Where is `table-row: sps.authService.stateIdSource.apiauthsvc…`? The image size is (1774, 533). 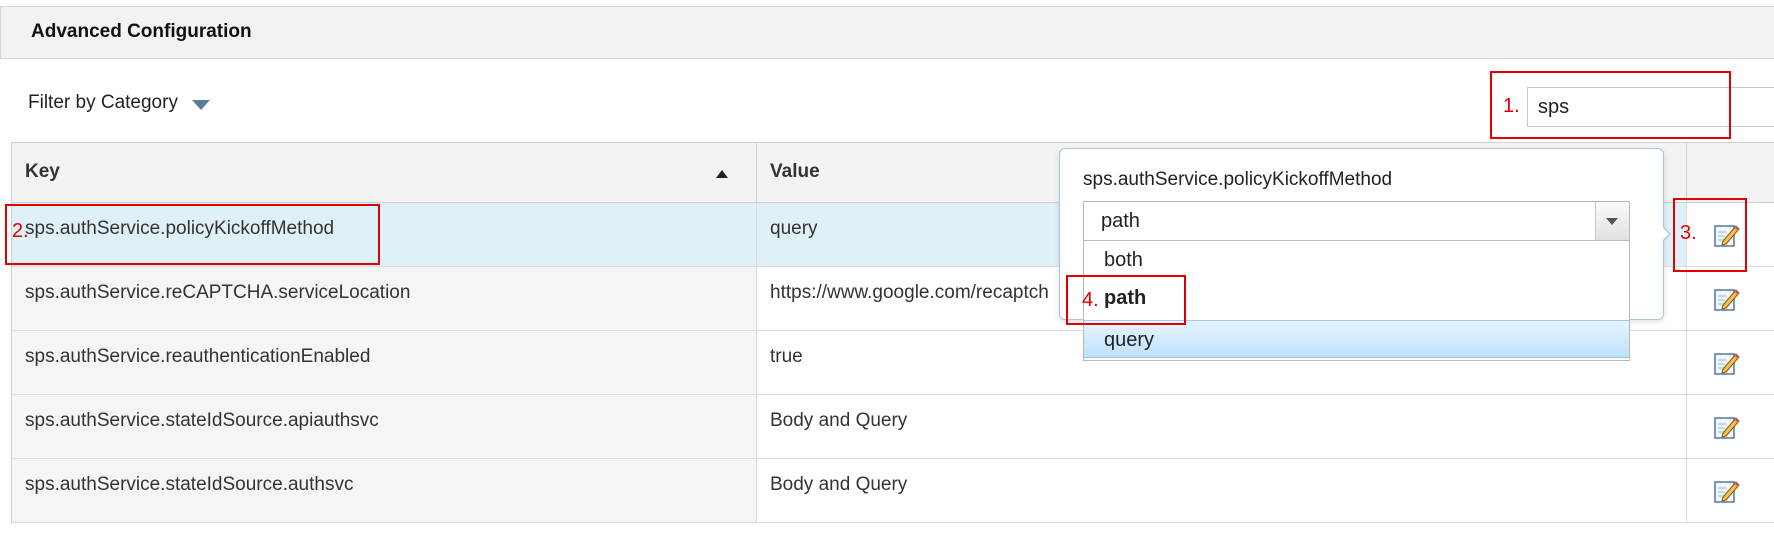 table-row: sps.authService.stateIdSource.apiauthsvc… is located at coordinates (893, 427).